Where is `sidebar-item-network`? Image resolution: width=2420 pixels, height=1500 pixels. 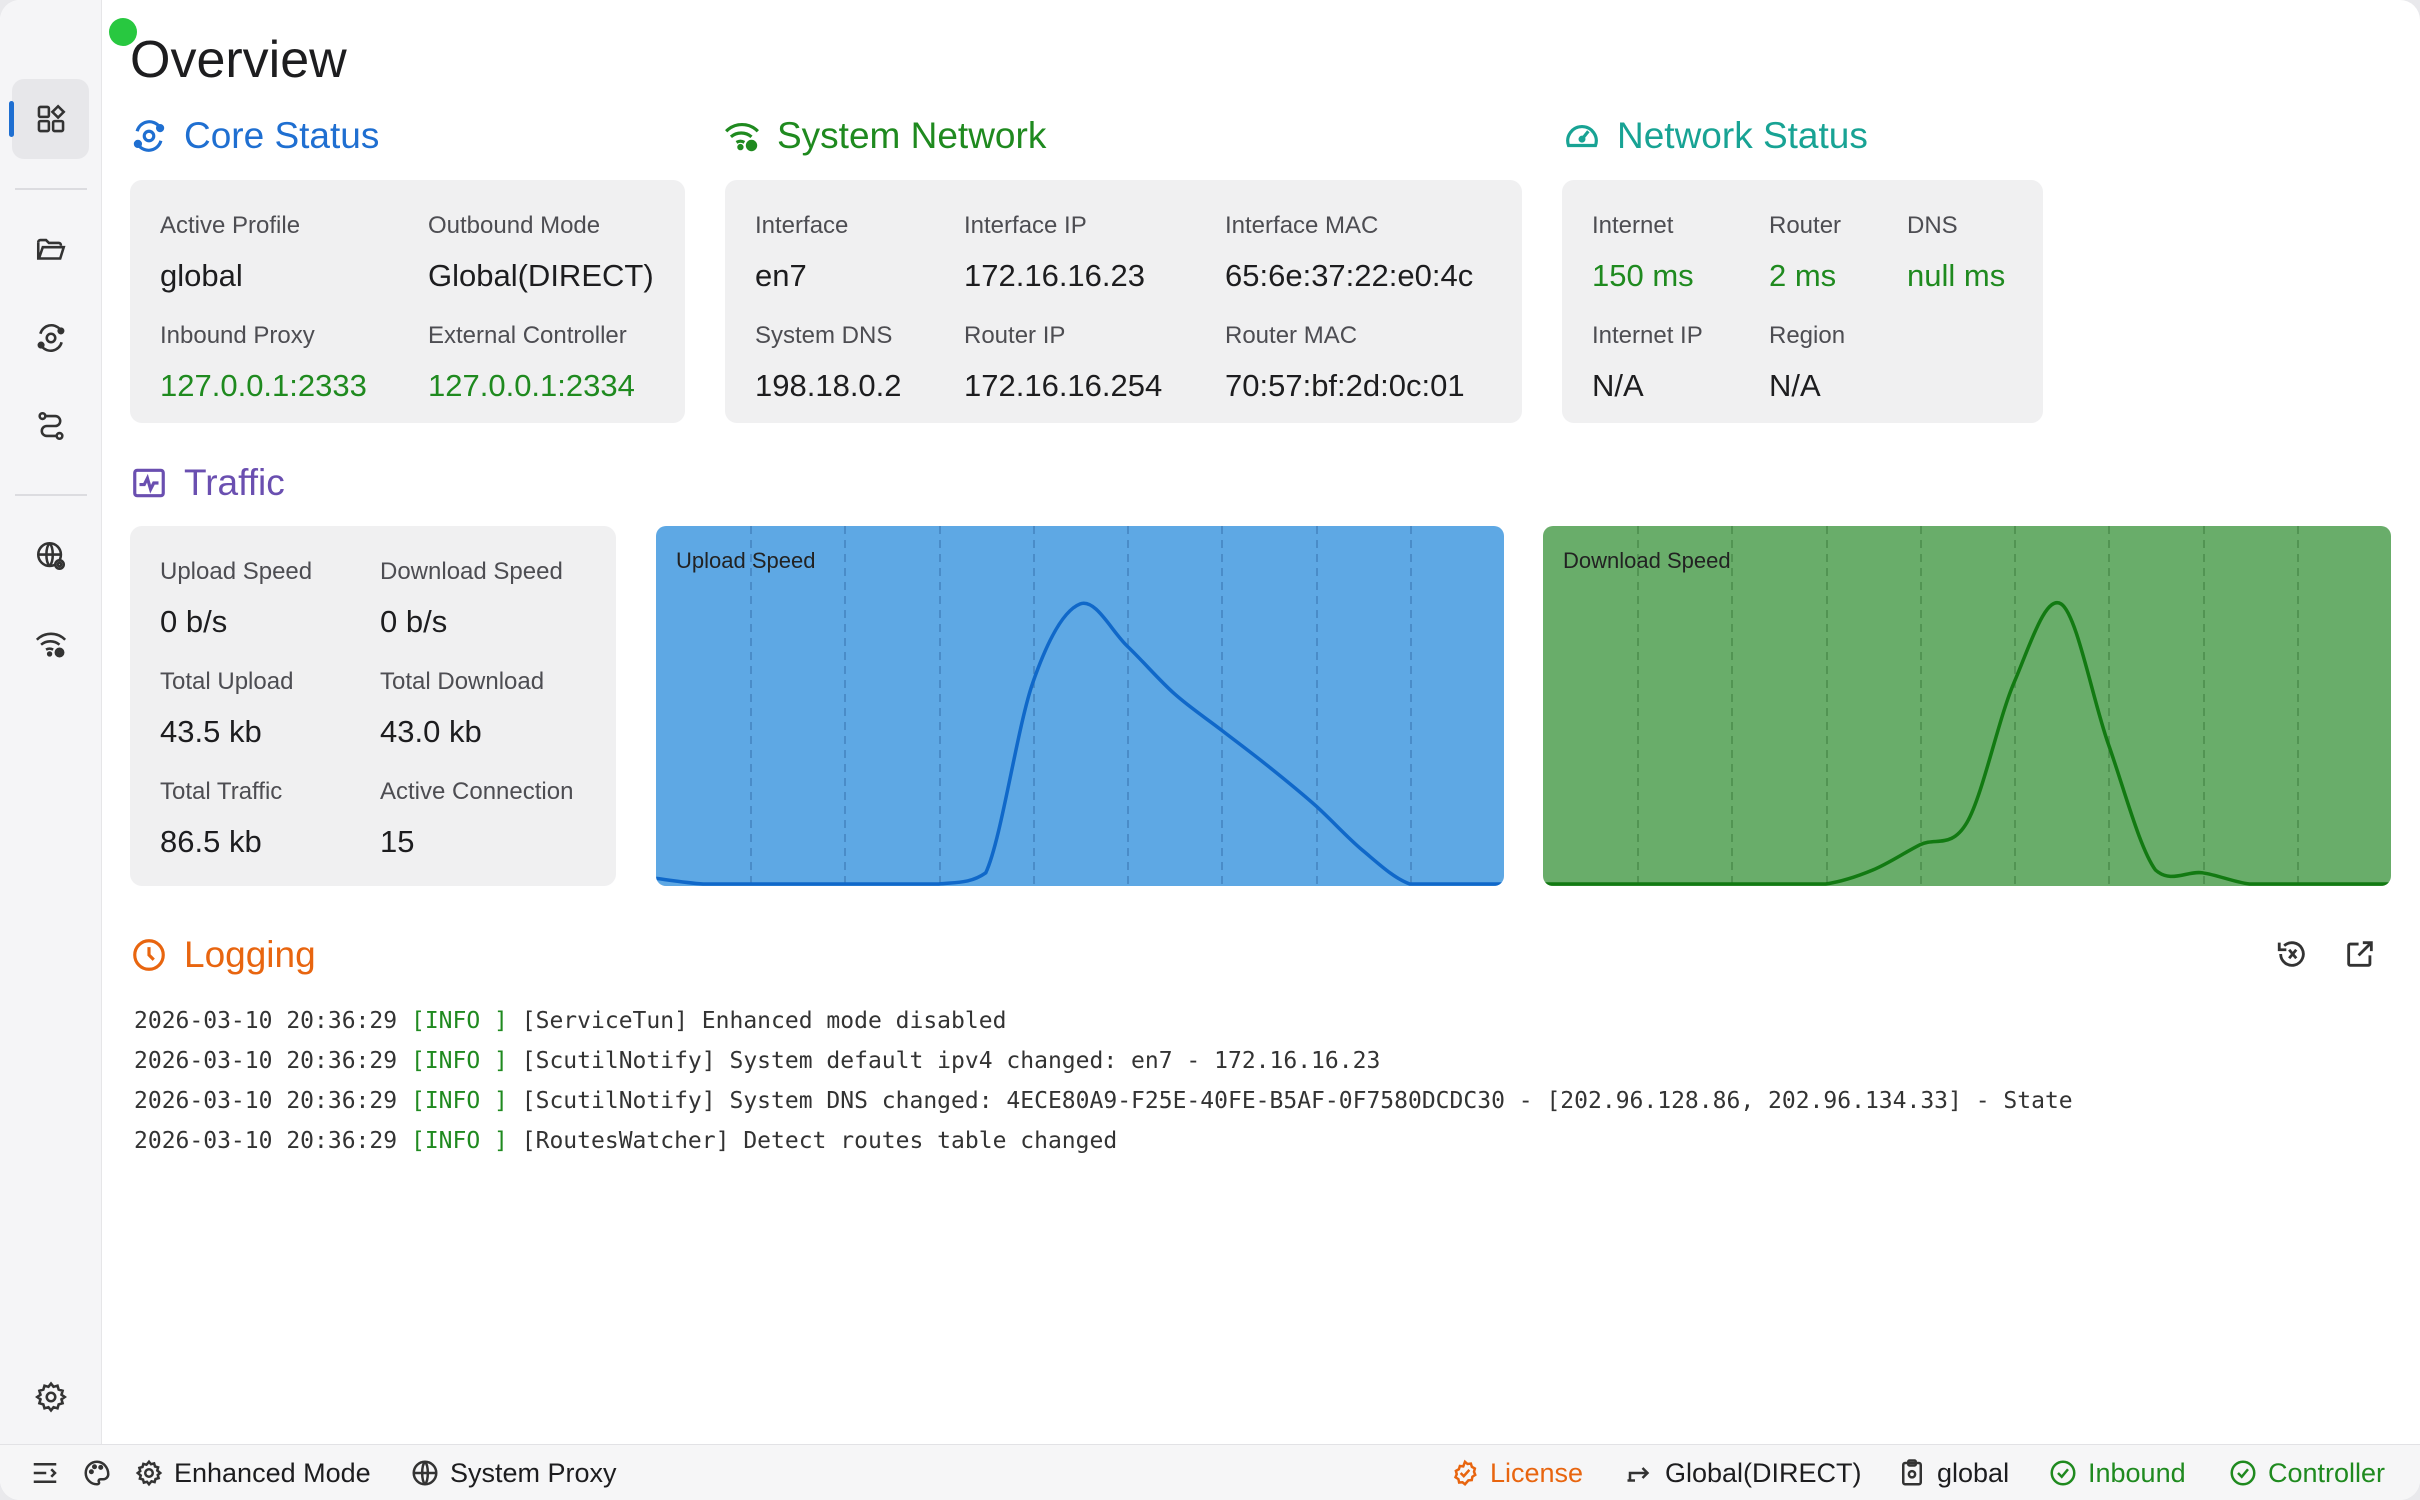
sidebar-item-network is located at coordinates (50, 556).